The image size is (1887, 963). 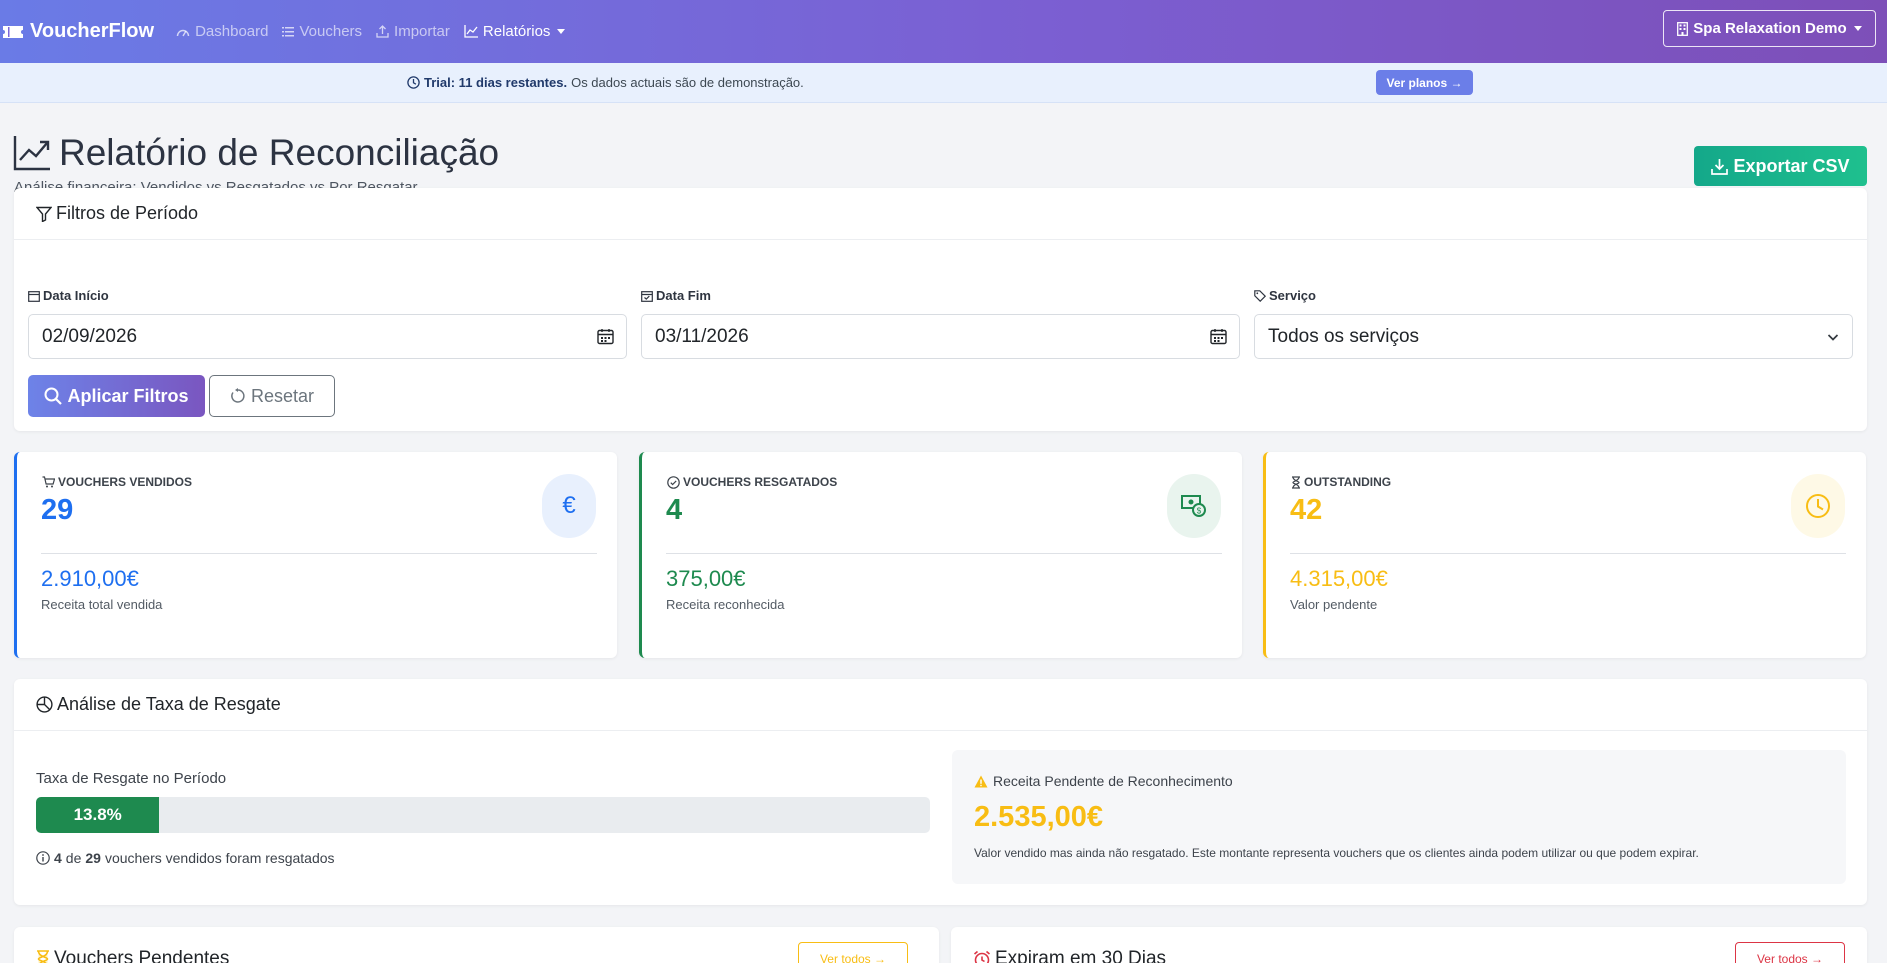 I want to click on alarm-icon, so click(x=982, y=956).